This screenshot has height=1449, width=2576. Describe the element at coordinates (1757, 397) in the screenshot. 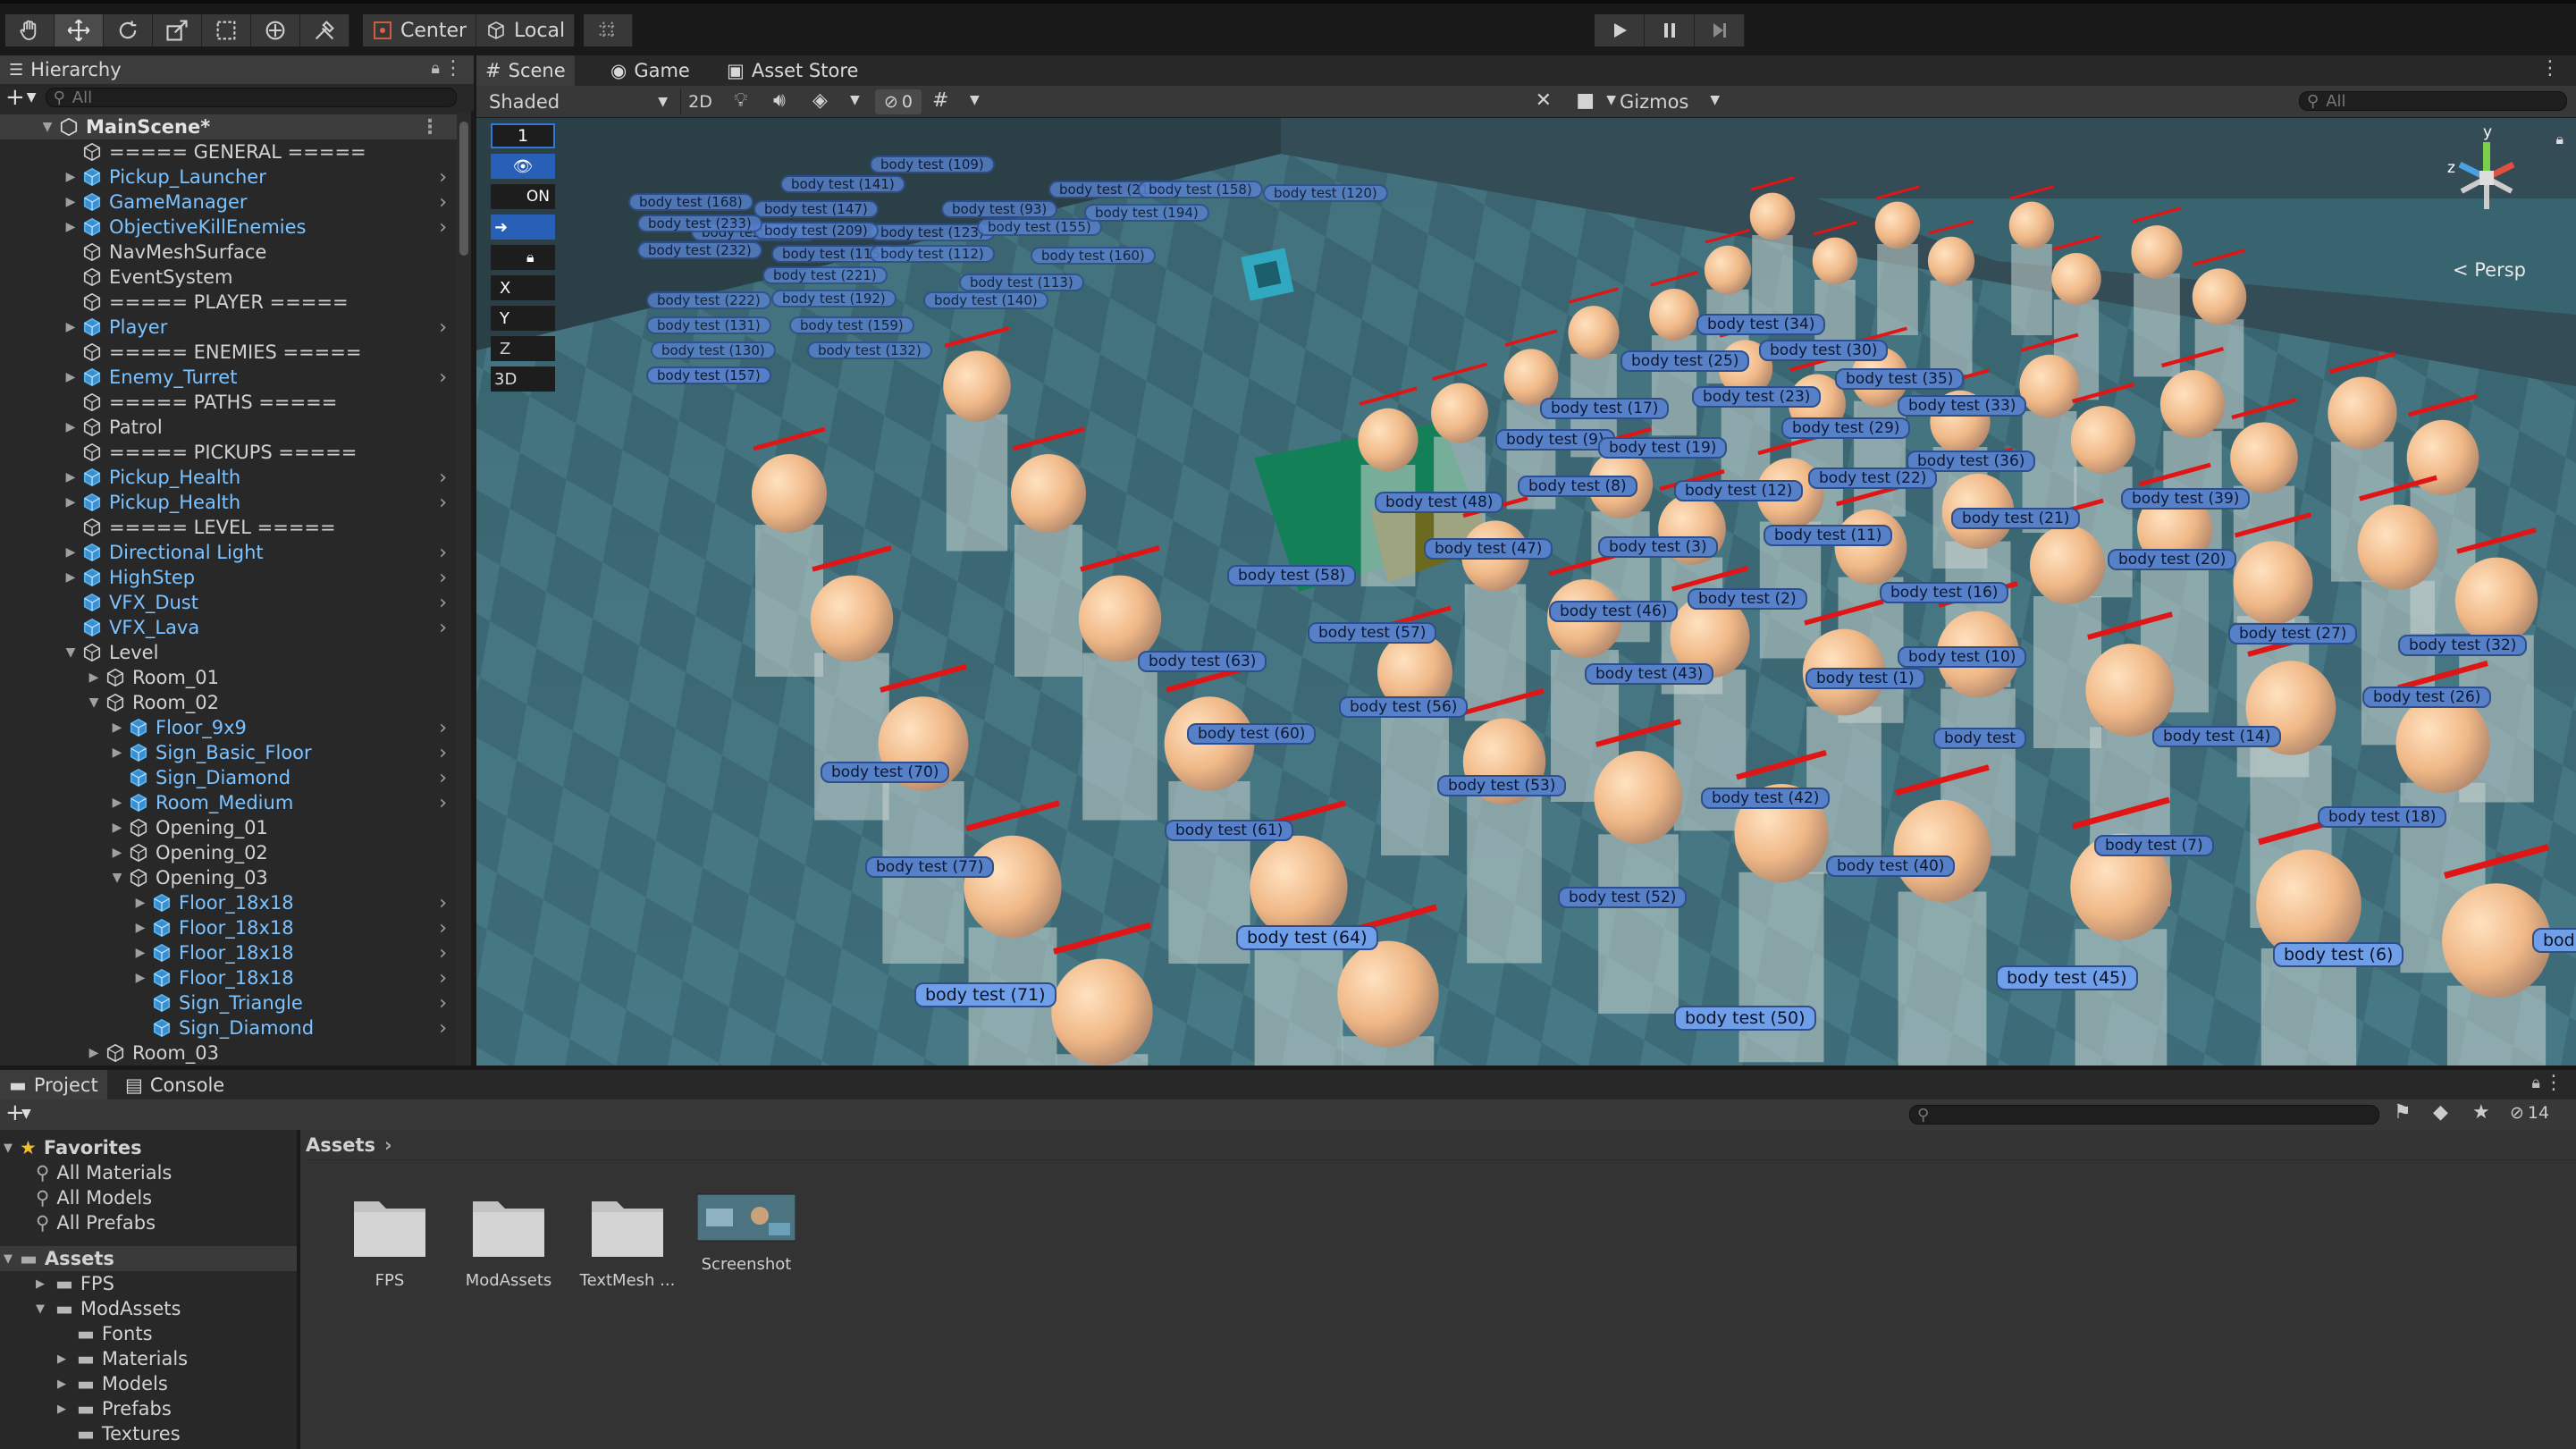

I see `scene-object-label: body test (23)` at that location.